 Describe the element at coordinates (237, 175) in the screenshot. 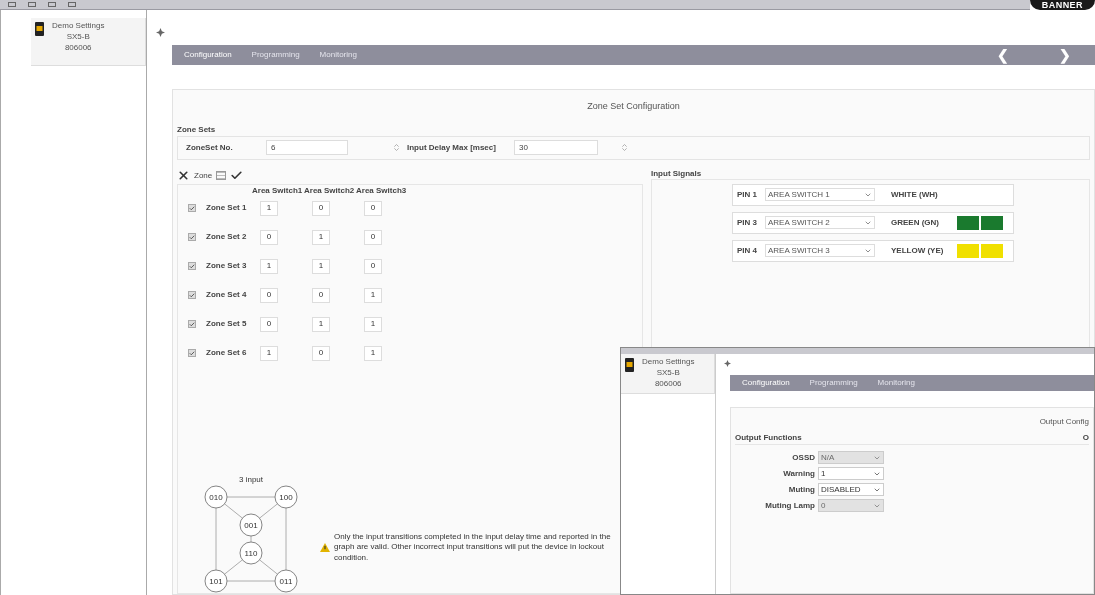

I see `check-icon` at that location.